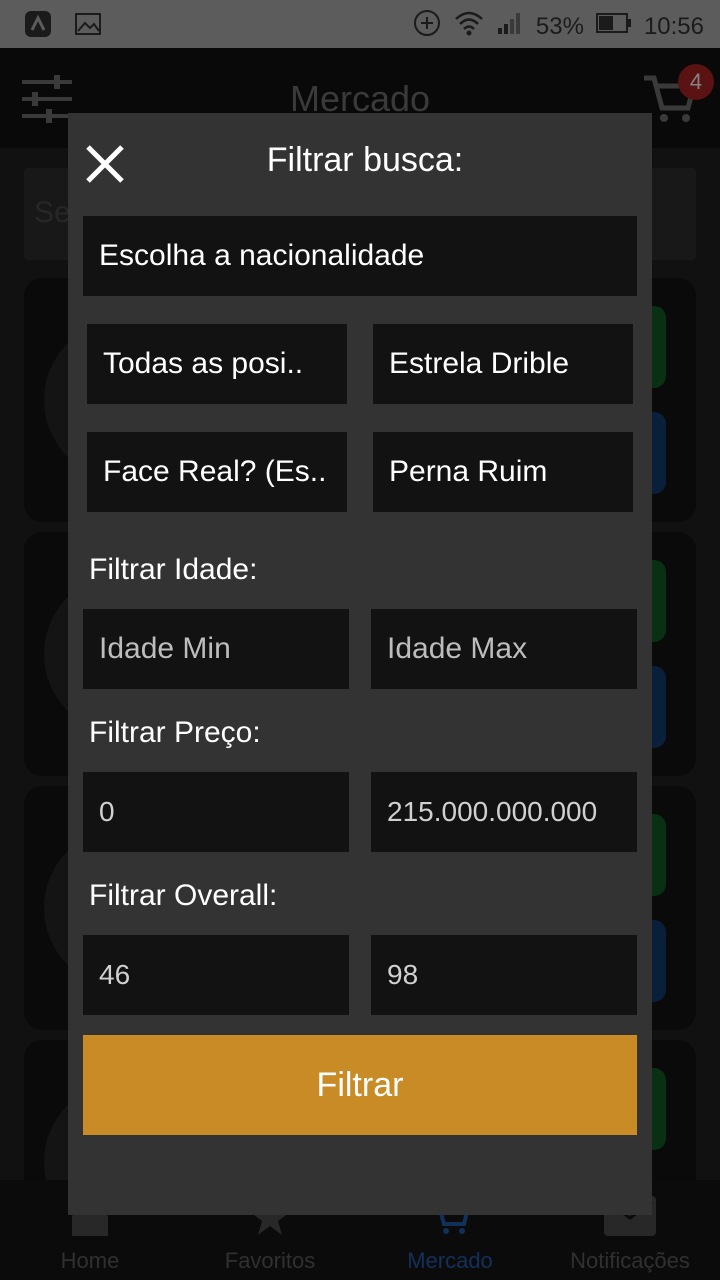 This screenshot has height=1280, width=720. I want to click on clock: 10:56, so click(673, 26).